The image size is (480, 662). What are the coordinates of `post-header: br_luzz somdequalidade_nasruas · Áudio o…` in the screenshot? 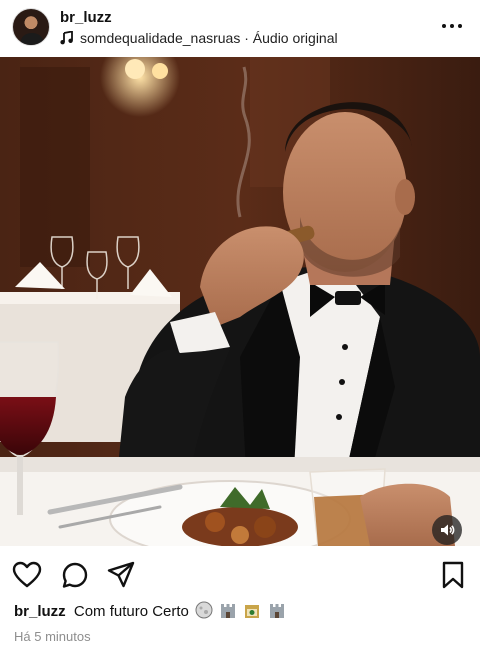 It's located at (240, 28).